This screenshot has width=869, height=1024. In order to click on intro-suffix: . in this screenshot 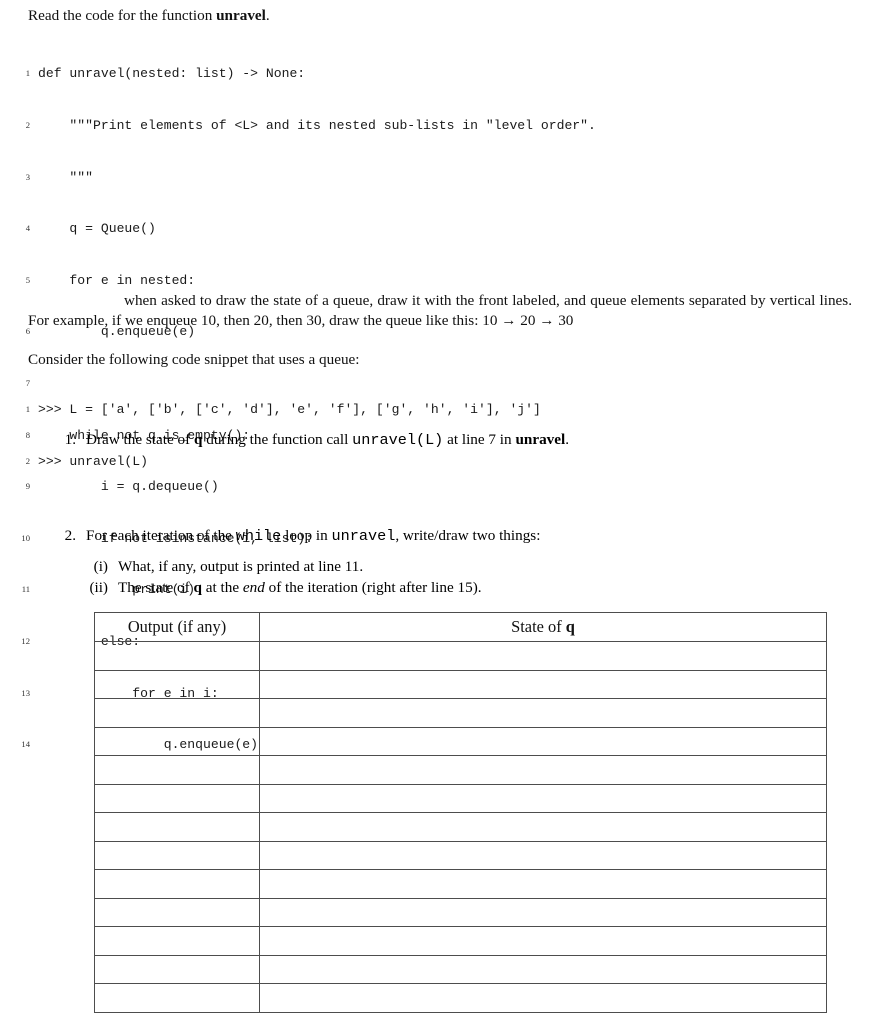, I will do `click(267, 15)`.